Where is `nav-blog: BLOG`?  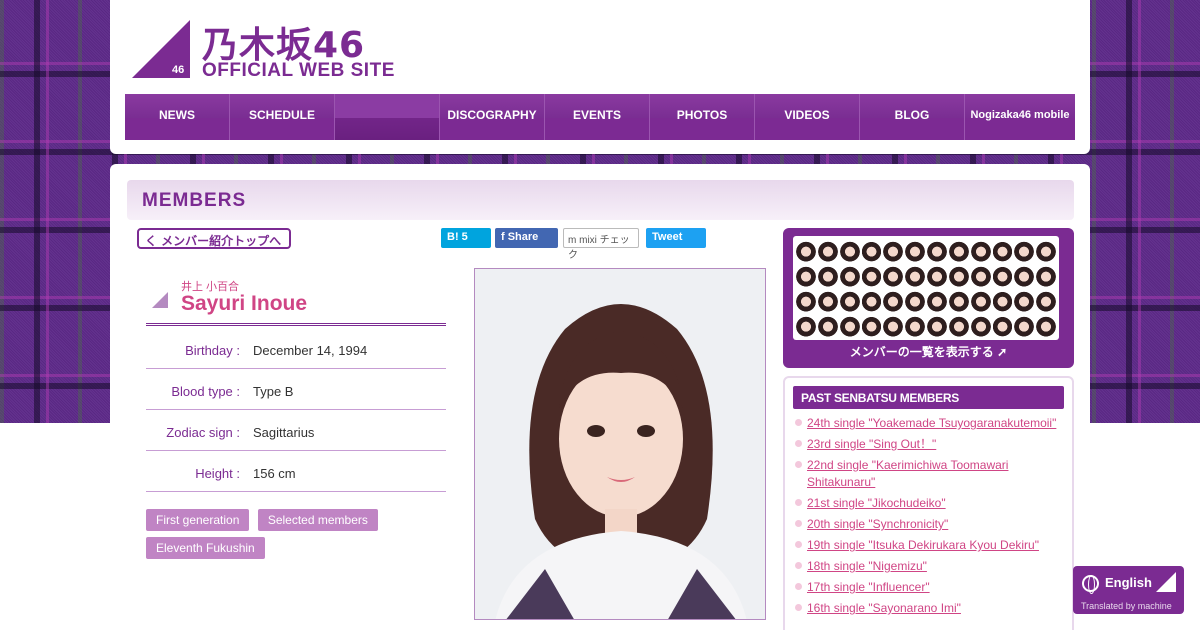 nav-blog: BLOG is located at coordinates (912, 117).